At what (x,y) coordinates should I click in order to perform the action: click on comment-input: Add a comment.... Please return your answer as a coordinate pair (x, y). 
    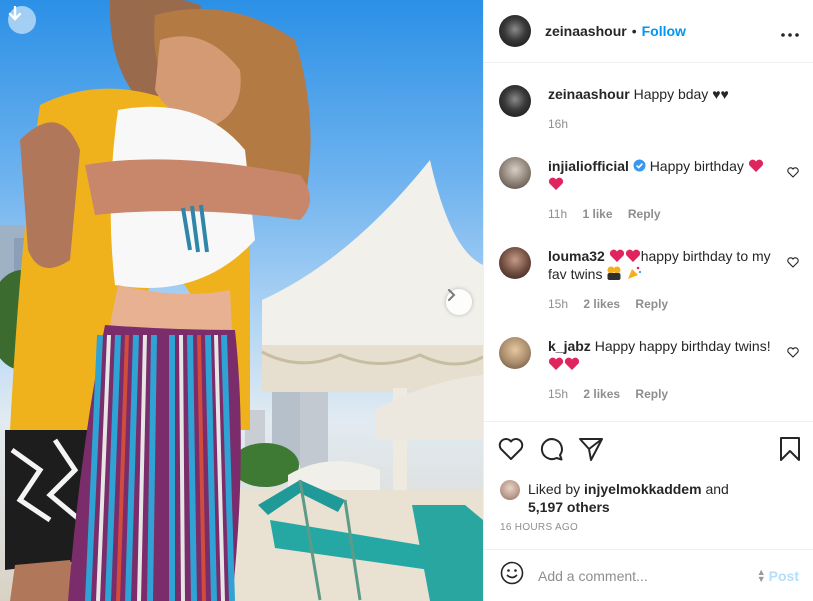
    Looking at the image, I should click on (647, 576).